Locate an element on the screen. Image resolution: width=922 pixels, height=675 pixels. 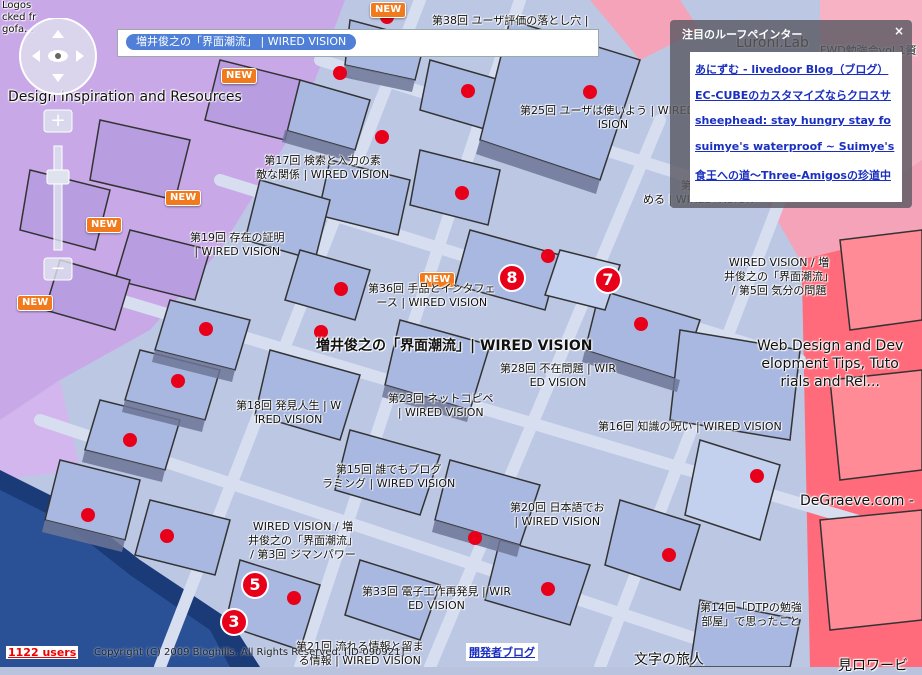
map-label: 第14回「DTPの勉強 部屋」で思ったこと is located at coordinates (751, 615).